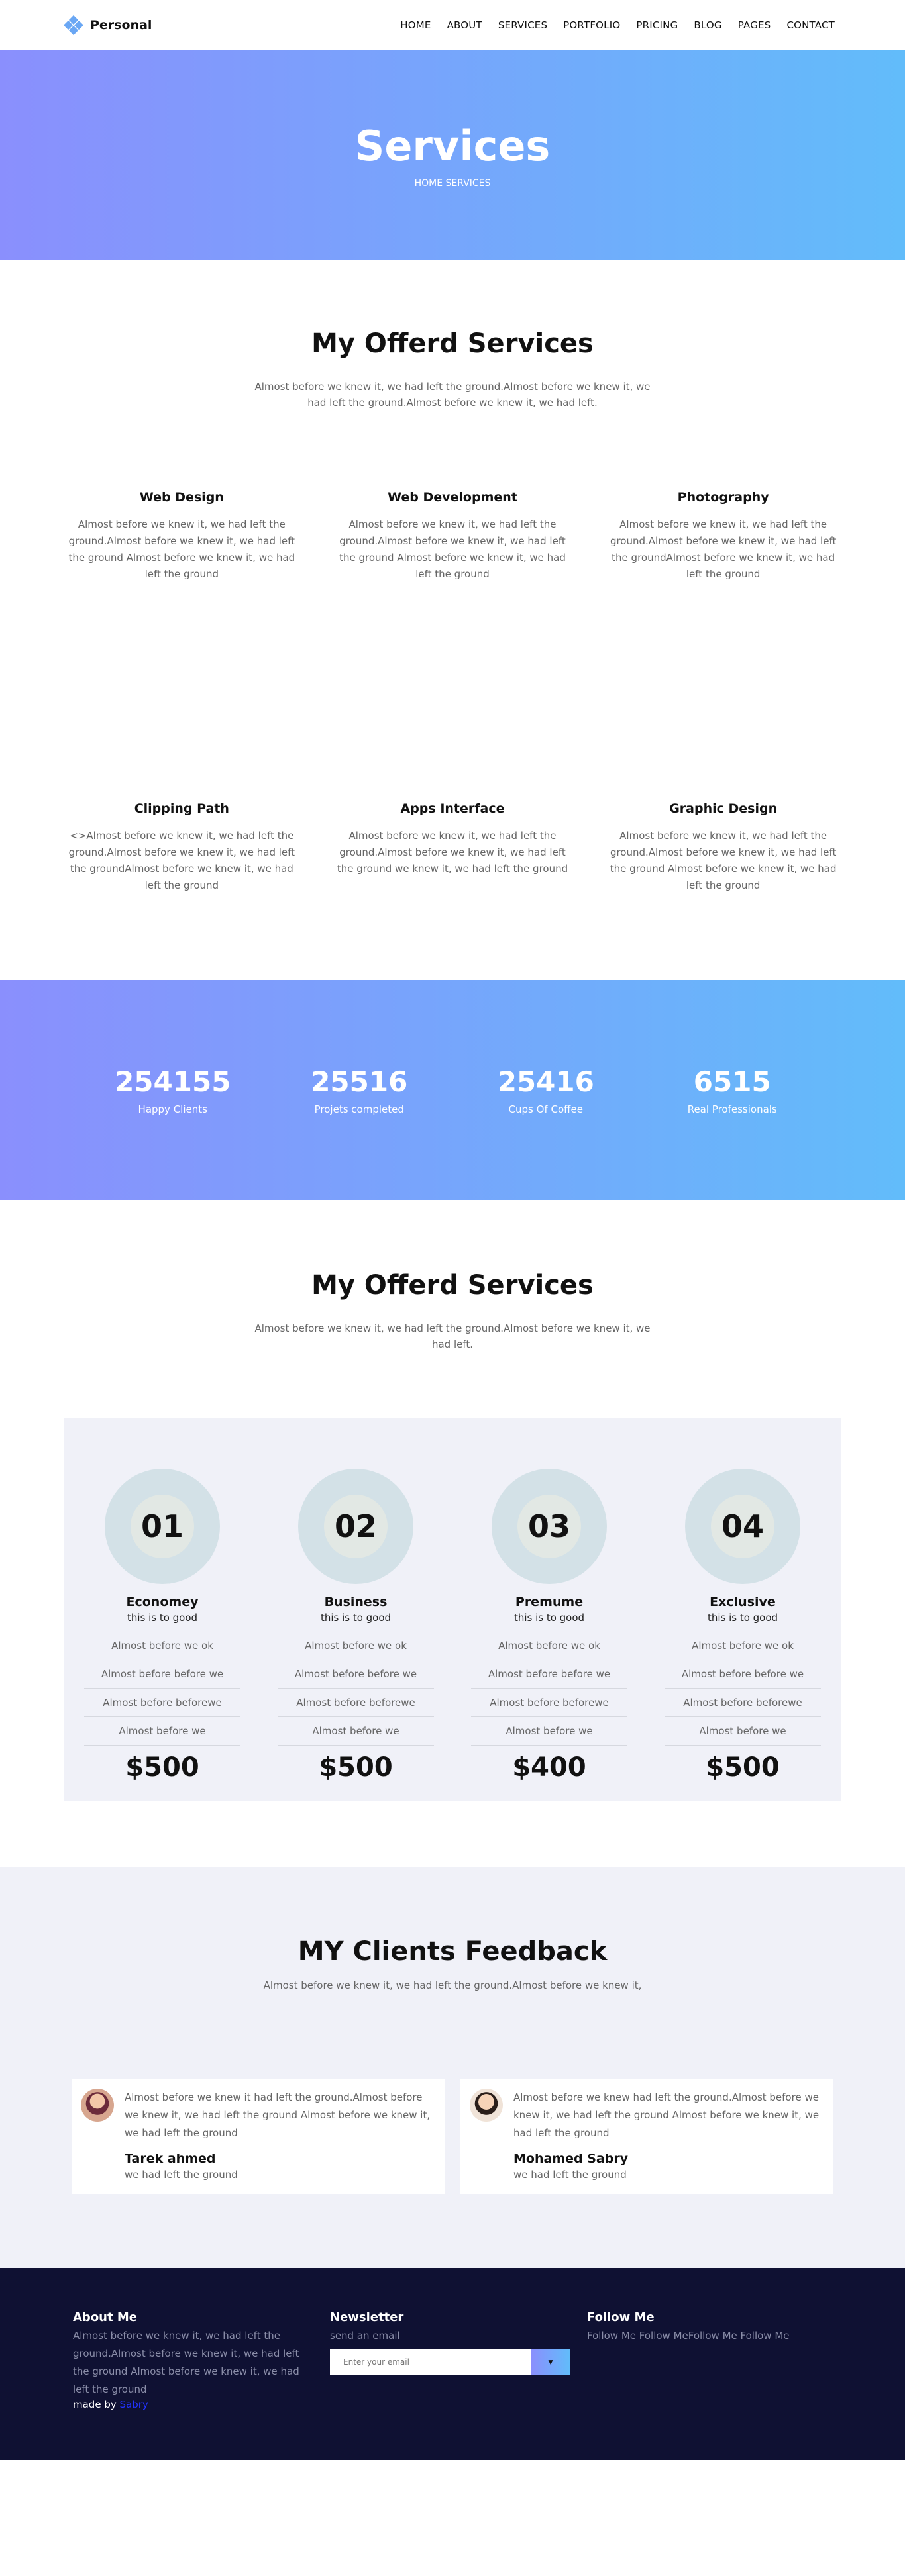 The height and width of the screenshot is (2576, 905). What do you see at coordinates (754, 25) in the screenshot?
I see `menu-item-pages: PAGES` at bounding box center [754, 25].